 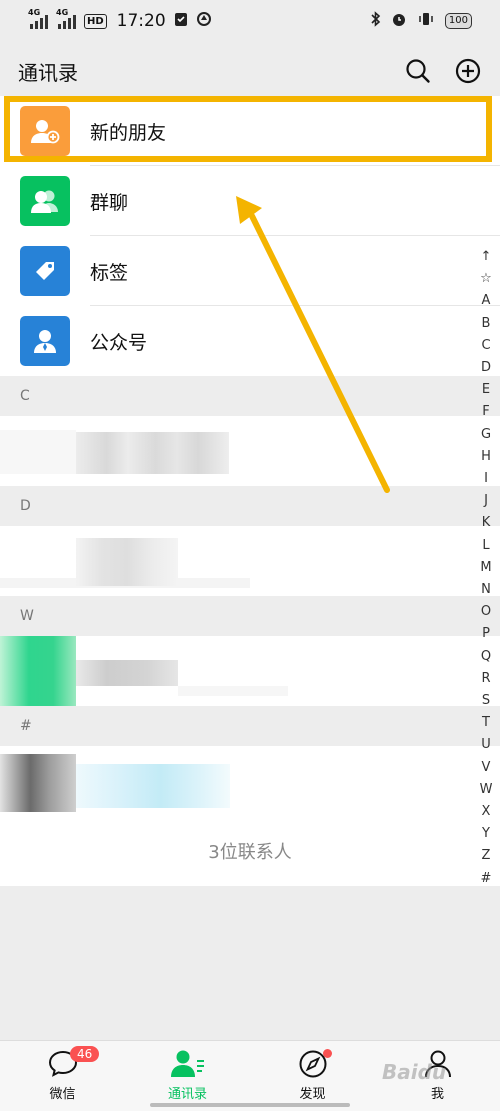 What do you see at coordinates (485, 412) in the screenshot?
I see `index-letter: F` at bounding box center [485, 412].